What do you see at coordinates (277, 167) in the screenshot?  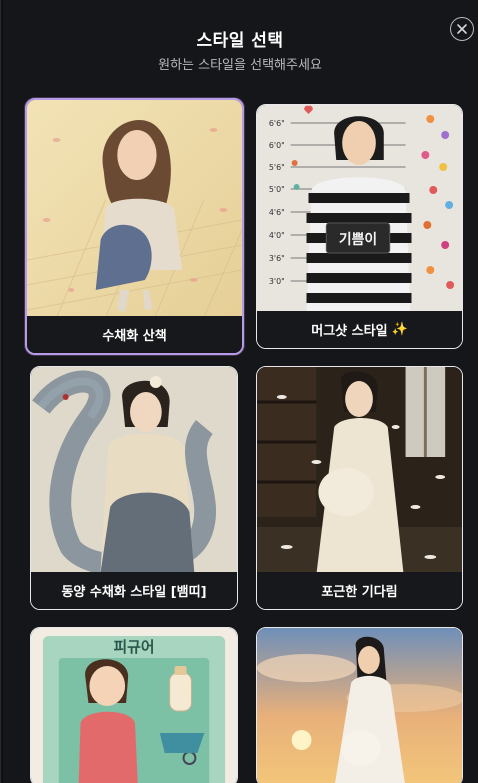 I see `height-mark: 5'6"` at bounding box center [277, 167].